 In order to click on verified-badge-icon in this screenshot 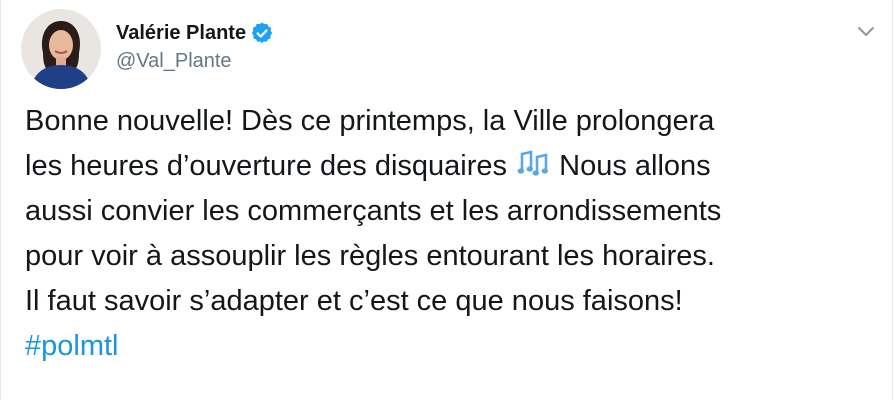, I will do `click(262, 33)`.